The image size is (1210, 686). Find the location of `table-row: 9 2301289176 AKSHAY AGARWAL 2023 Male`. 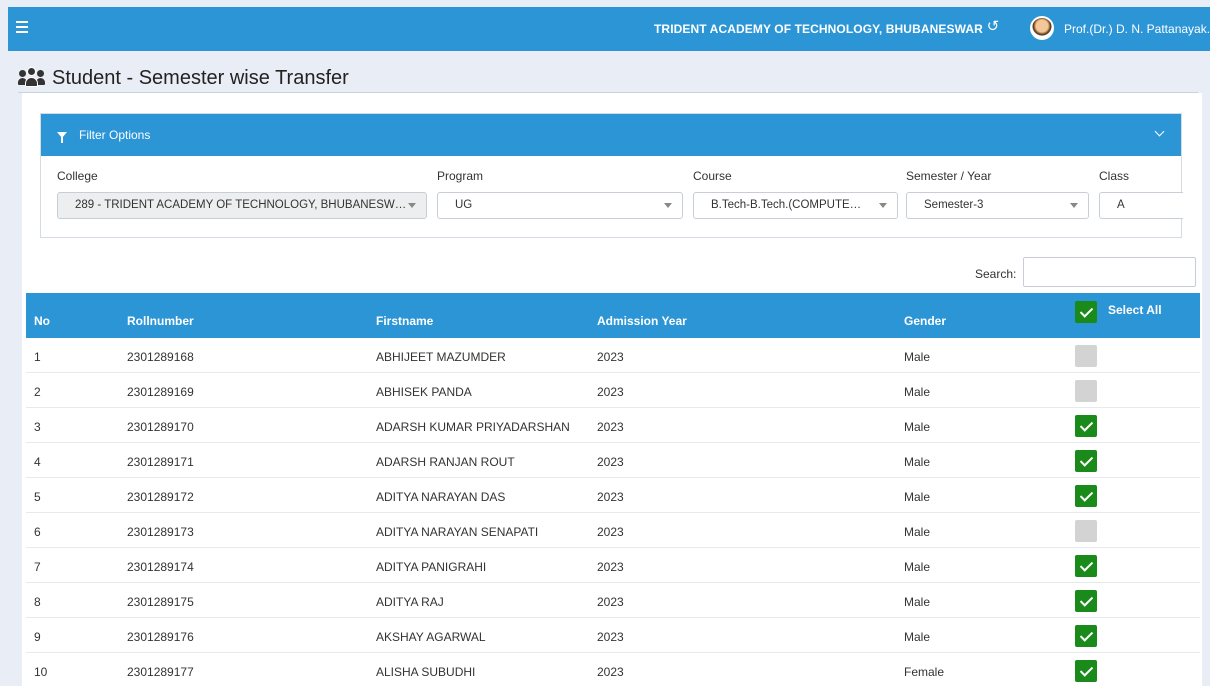

table-row: 9 2301289176 AKSHAY AGARWAL 2023 Male is located at coordinates (613, 635).